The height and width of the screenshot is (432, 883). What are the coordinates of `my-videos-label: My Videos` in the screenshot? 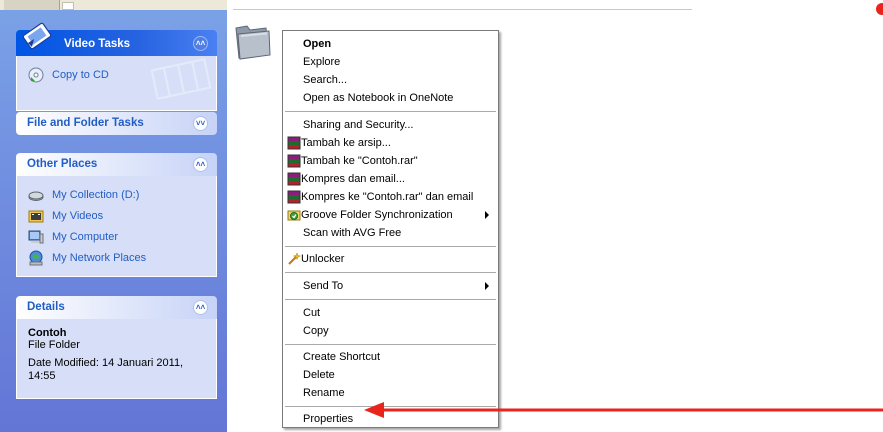 It's located at (78, 215).